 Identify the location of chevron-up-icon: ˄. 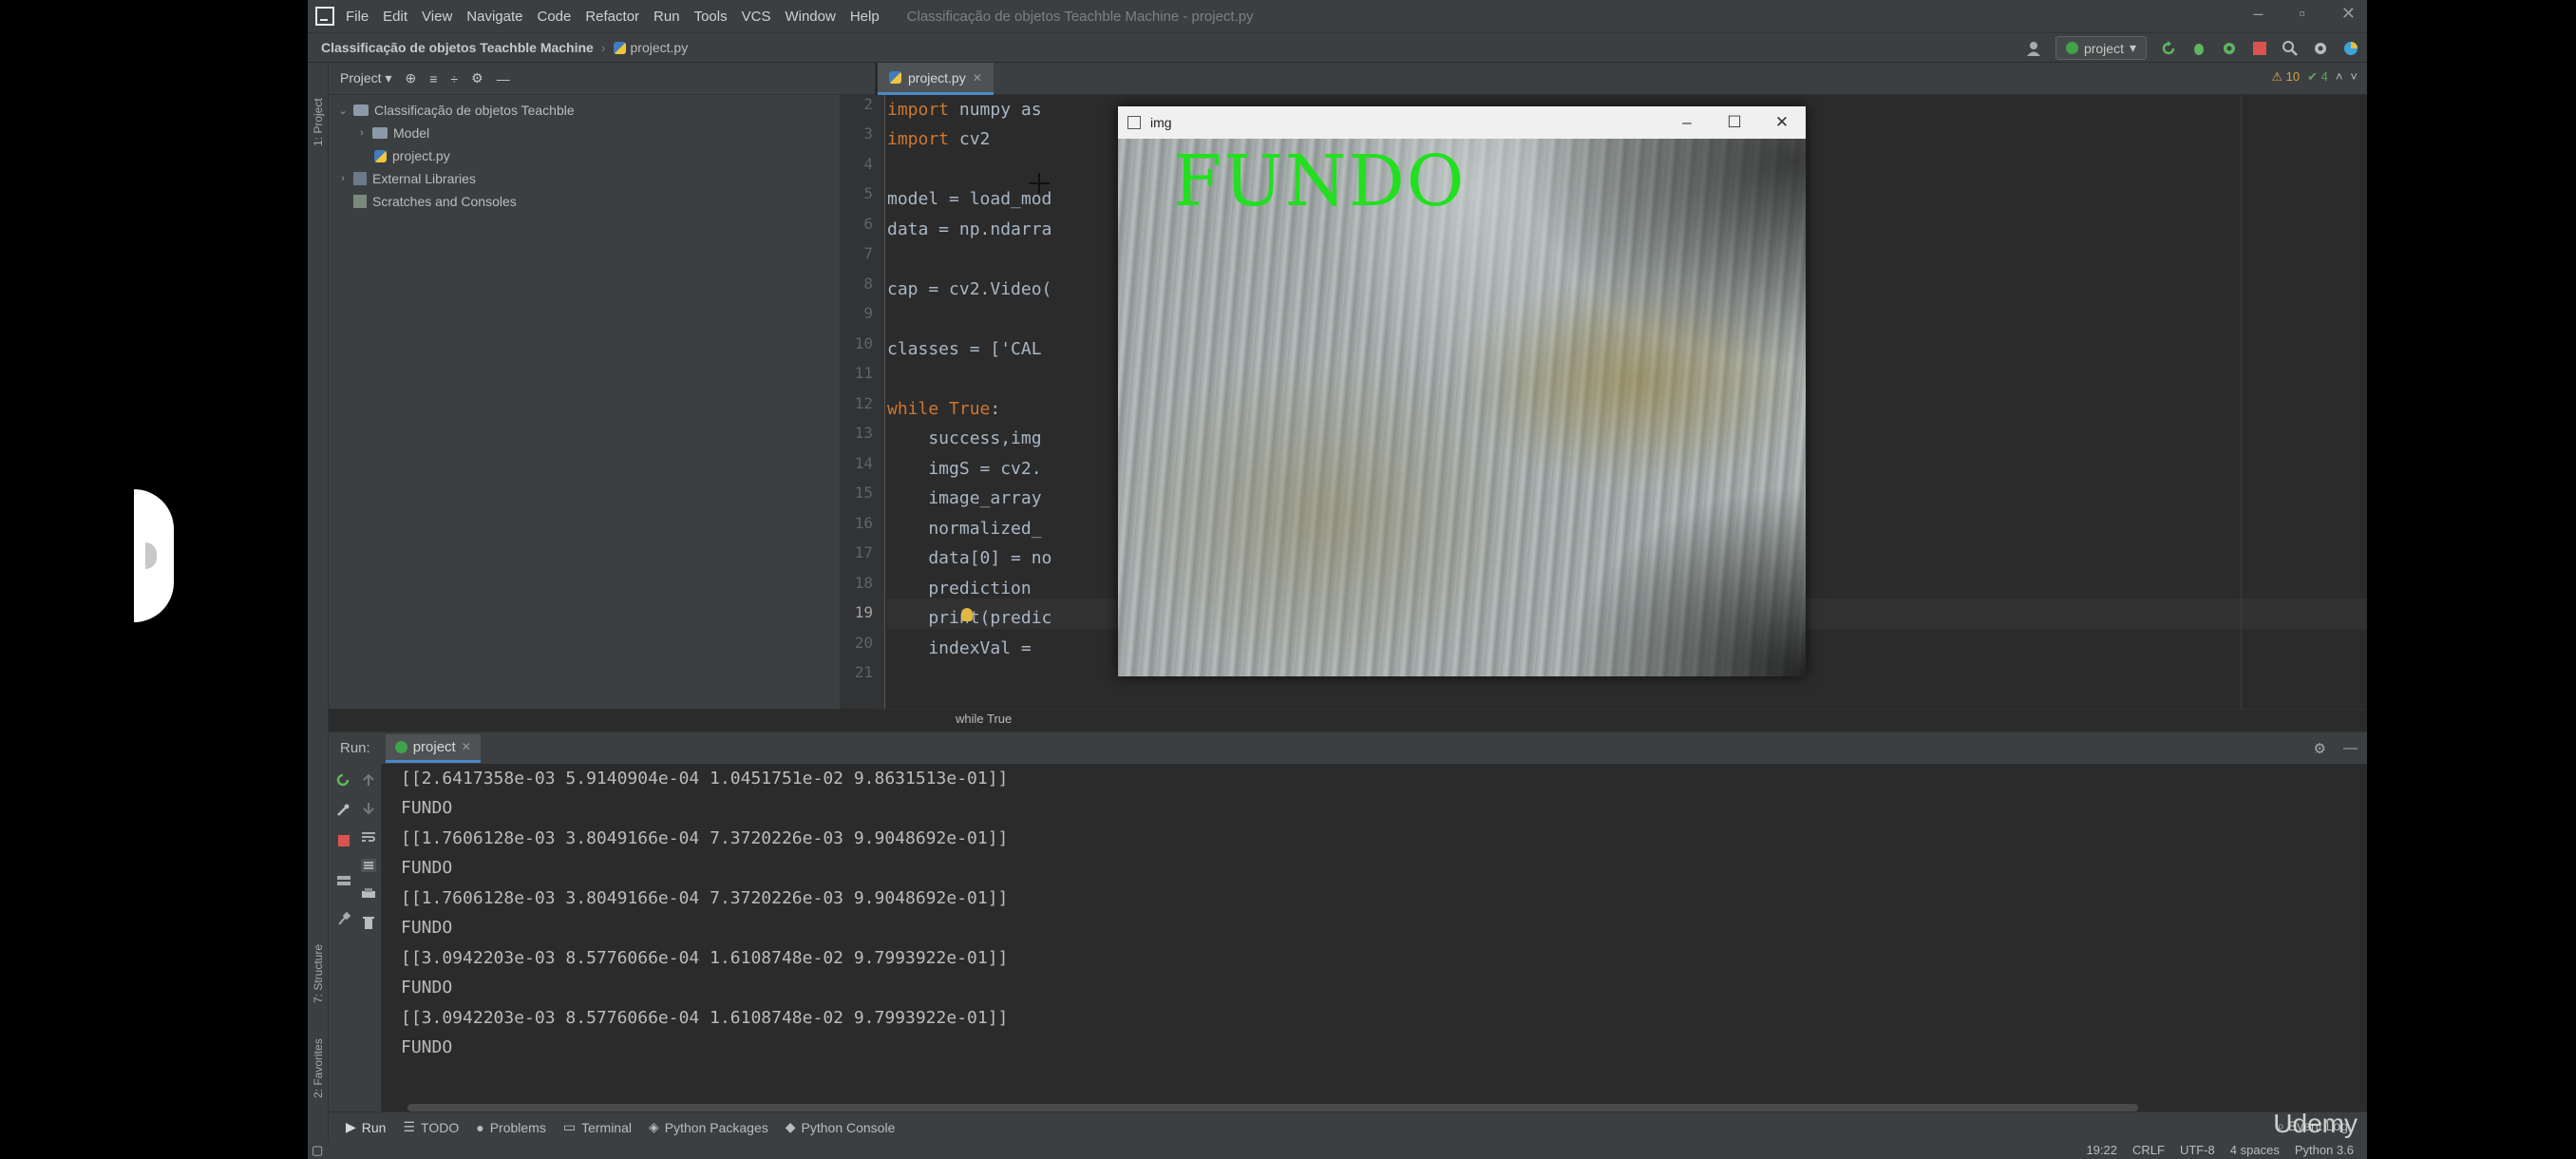
(2339, 77).